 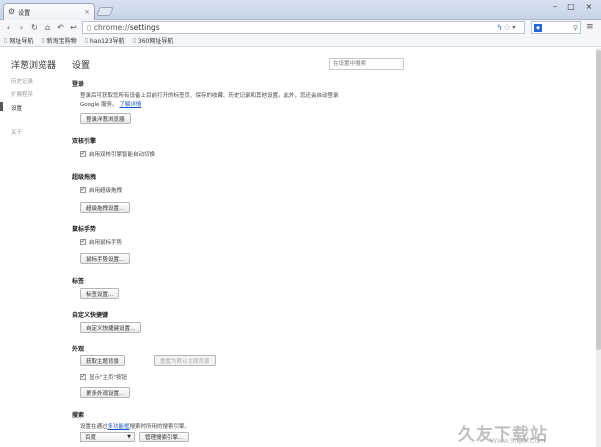 I want to click on section-title-dual-engine: 双核引擎, so click(x=84, y=141).